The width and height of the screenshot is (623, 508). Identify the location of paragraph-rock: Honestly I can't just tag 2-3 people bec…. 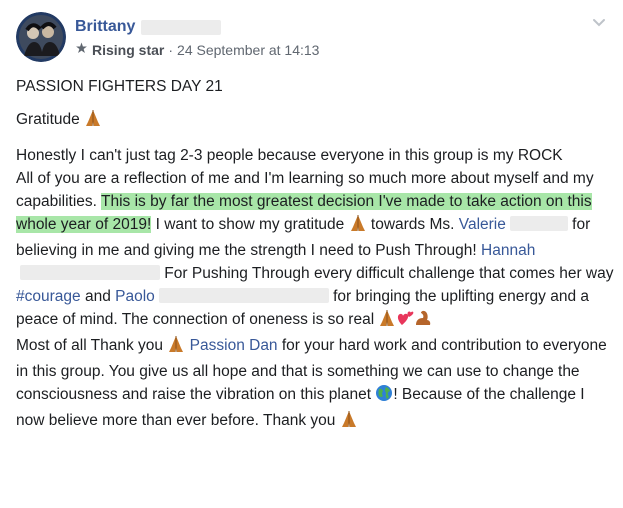
(289, 155).